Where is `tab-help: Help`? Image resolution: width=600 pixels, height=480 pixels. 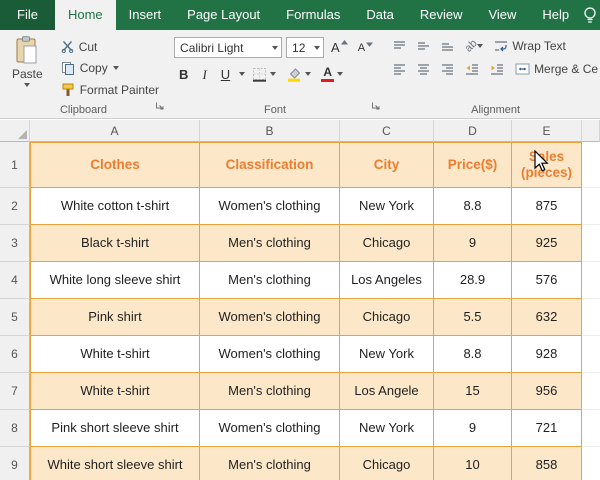
tab-help: Help is located at coordinates (555, 15).